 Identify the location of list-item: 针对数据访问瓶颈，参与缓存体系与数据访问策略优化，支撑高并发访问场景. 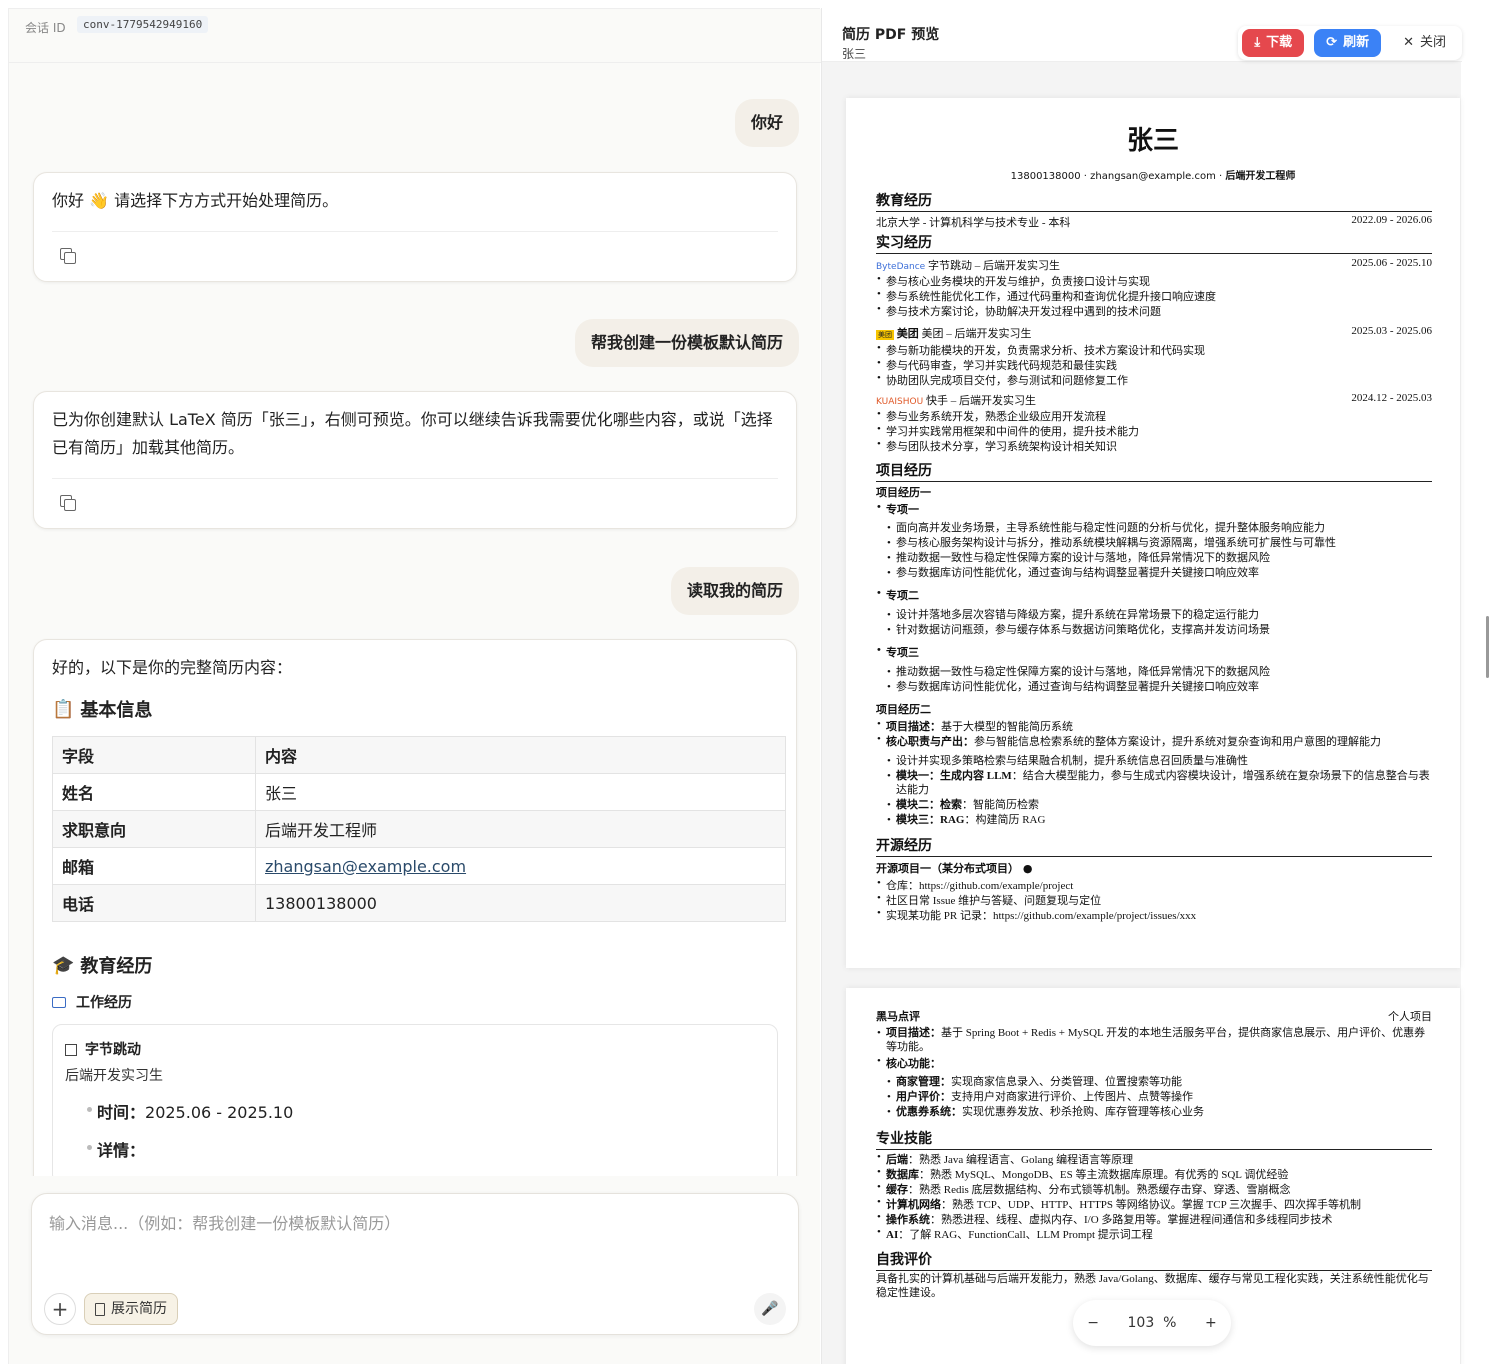
(1159, 630).